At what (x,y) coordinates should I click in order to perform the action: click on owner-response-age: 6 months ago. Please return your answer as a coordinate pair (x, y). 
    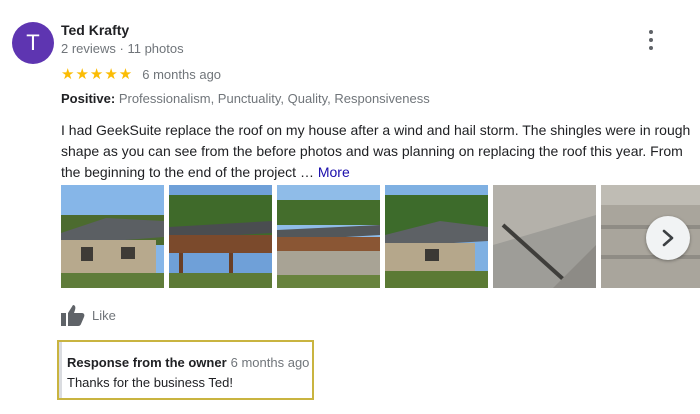
    Looking at the image, I should click on (270, 362).